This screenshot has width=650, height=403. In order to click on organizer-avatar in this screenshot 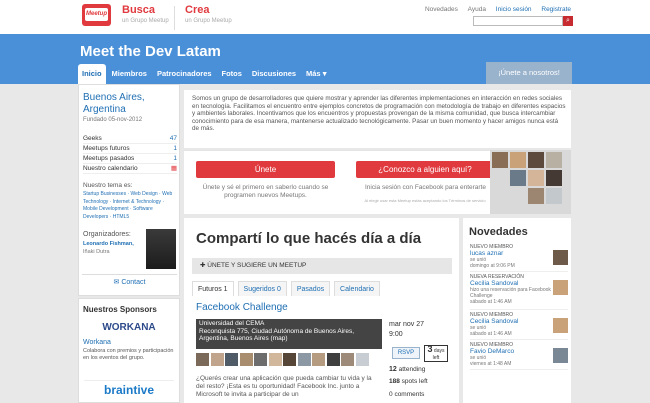, I will do `click(161, 249)`.